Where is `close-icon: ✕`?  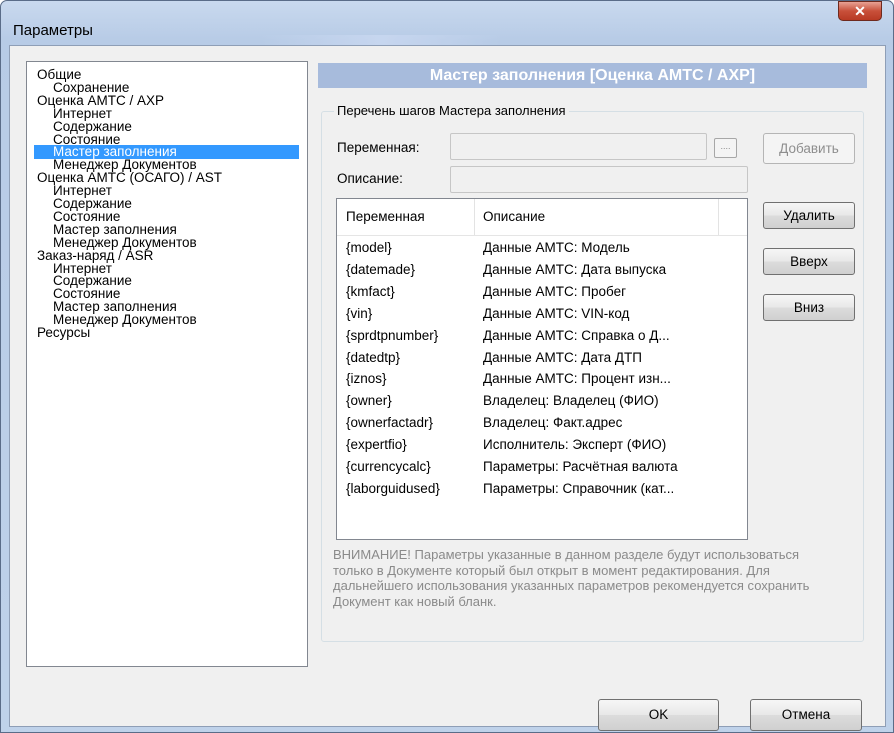 close-icon: ✕ is located at coordinates (860, 11).